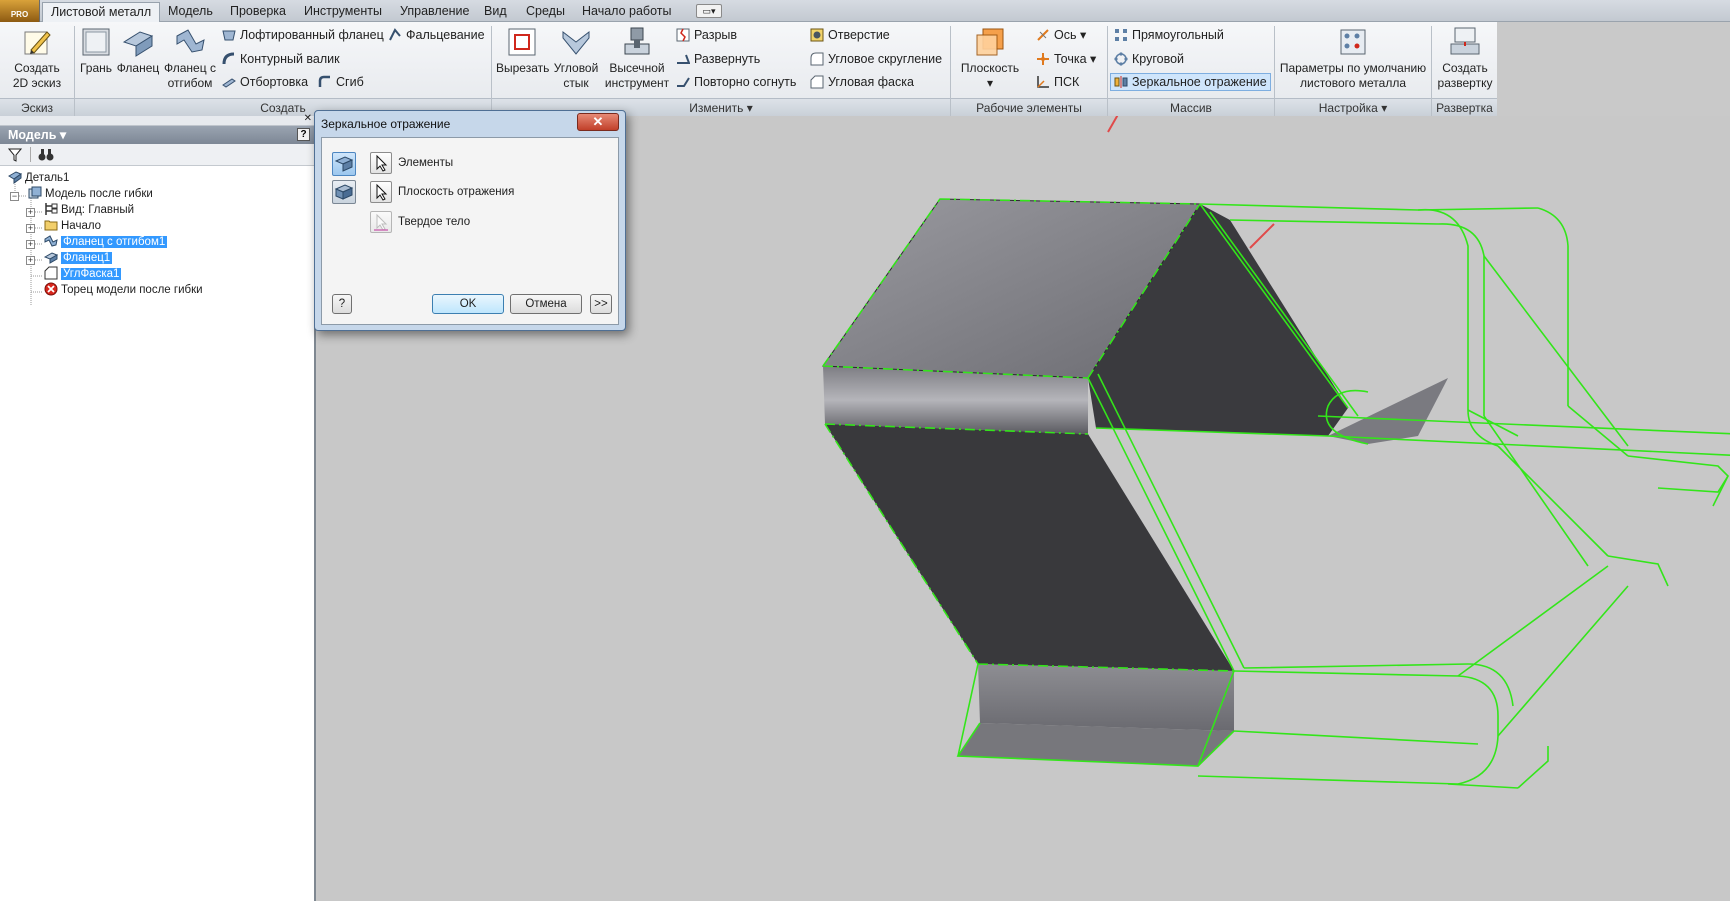  What do you see at coordinates (817, 59) in the screenshot?
I see `corner-round-icon` at bounding box center [817, 59].